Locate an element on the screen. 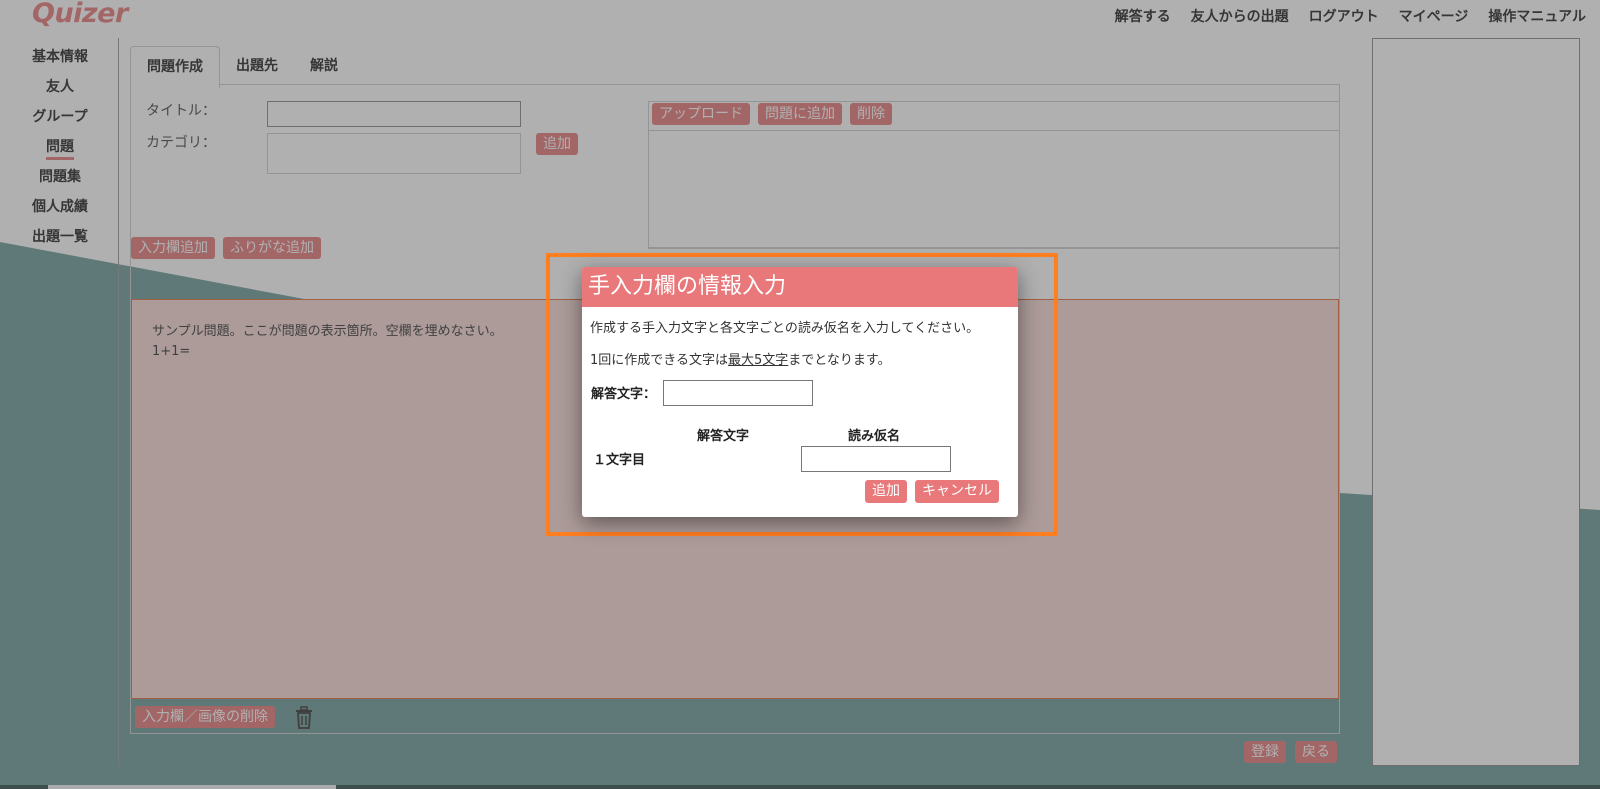  limit-note-prefix: 1回に作成できる文字は is located at coordinates (659, 360).